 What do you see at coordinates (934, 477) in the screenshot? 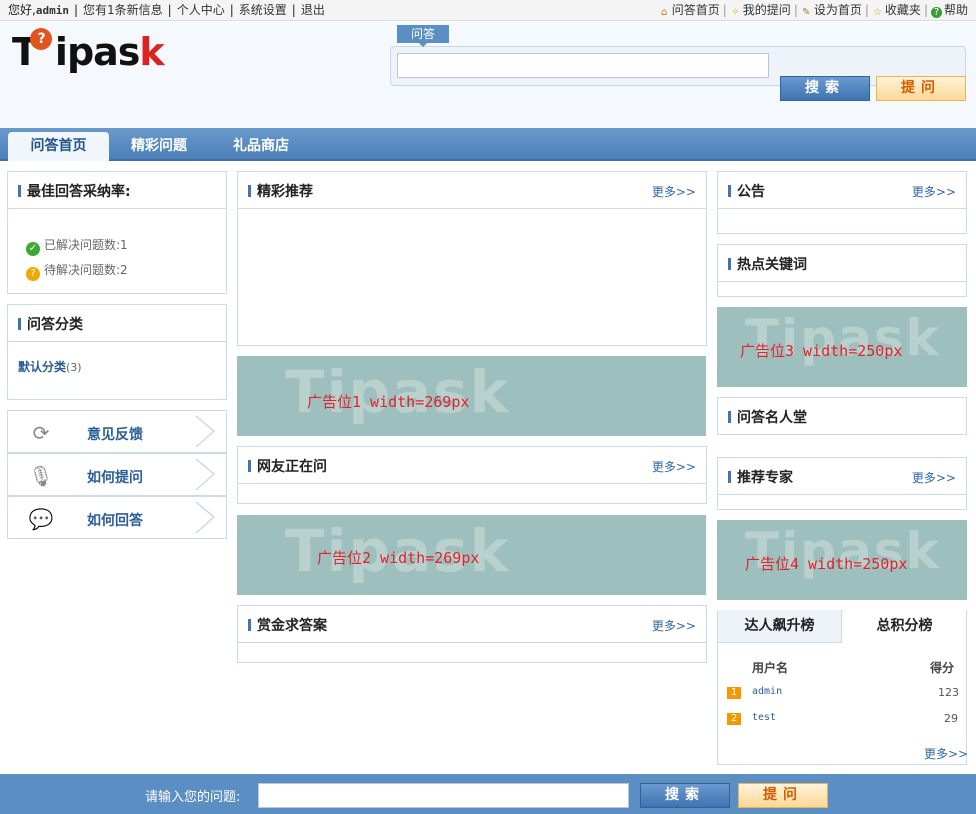
I see `experts-more-link: 更多>>` at bounding box center [934, 477].